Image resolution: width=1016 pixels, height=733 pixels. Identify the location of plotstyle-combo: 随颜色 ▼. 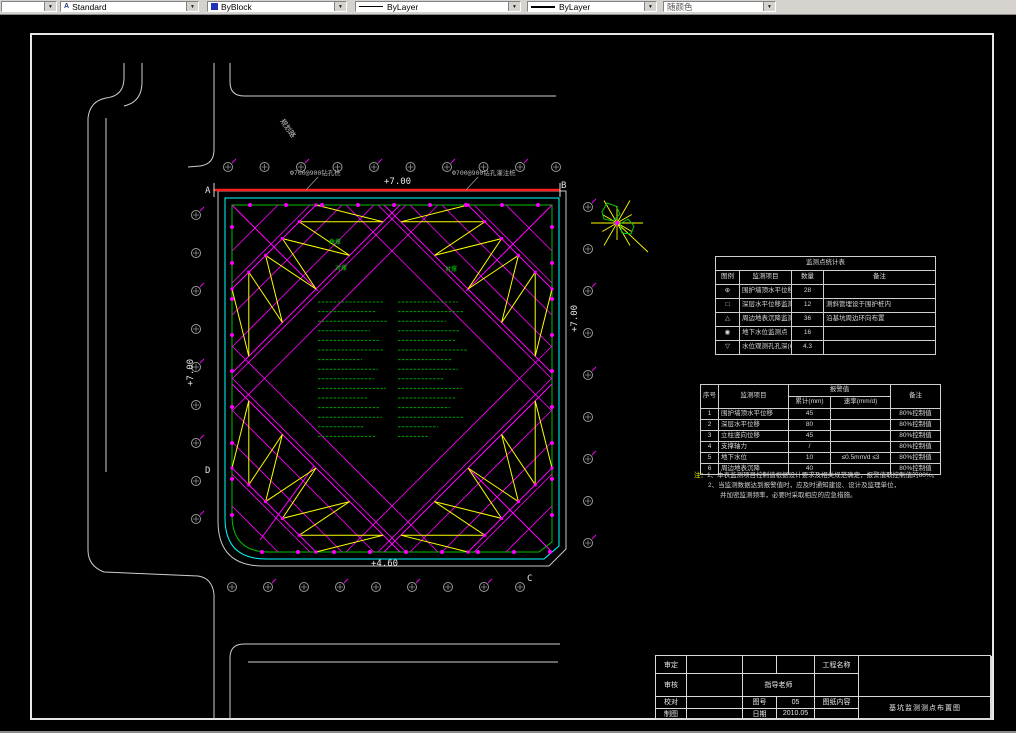
(719, 6).